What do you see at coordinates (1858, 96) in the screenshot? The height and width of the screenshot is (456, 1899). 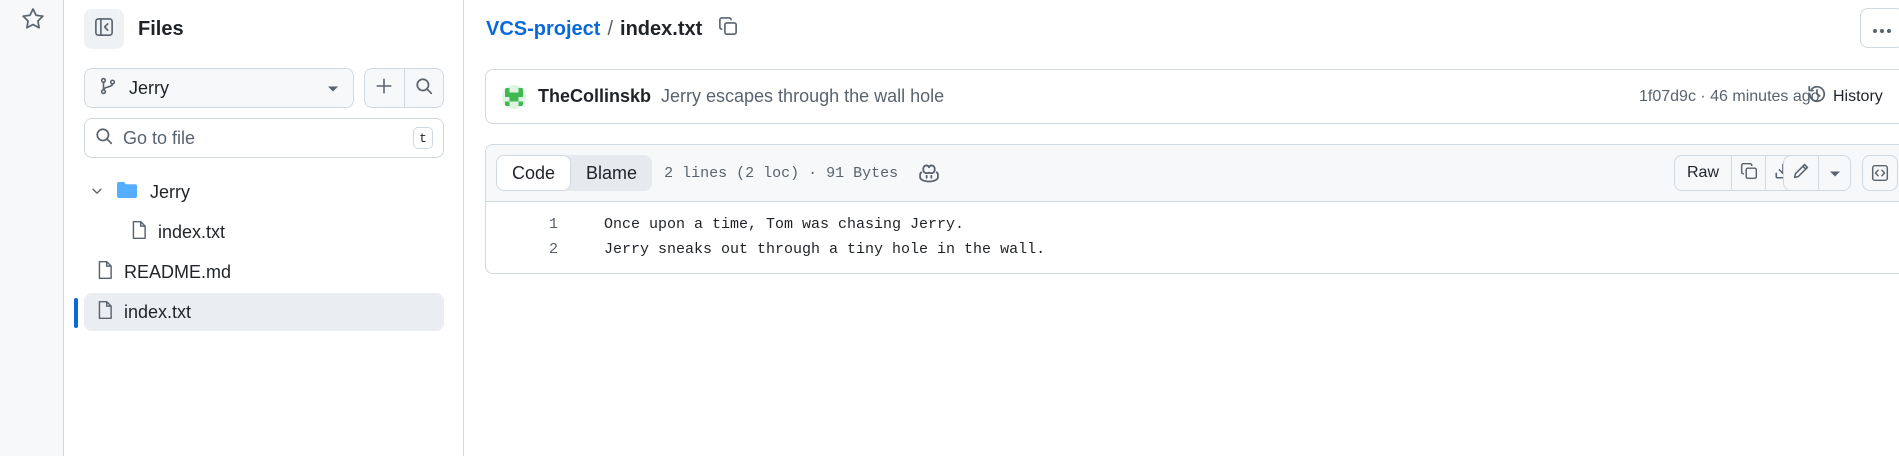 I see `history-label: History` at bounding box center [1858, 96].